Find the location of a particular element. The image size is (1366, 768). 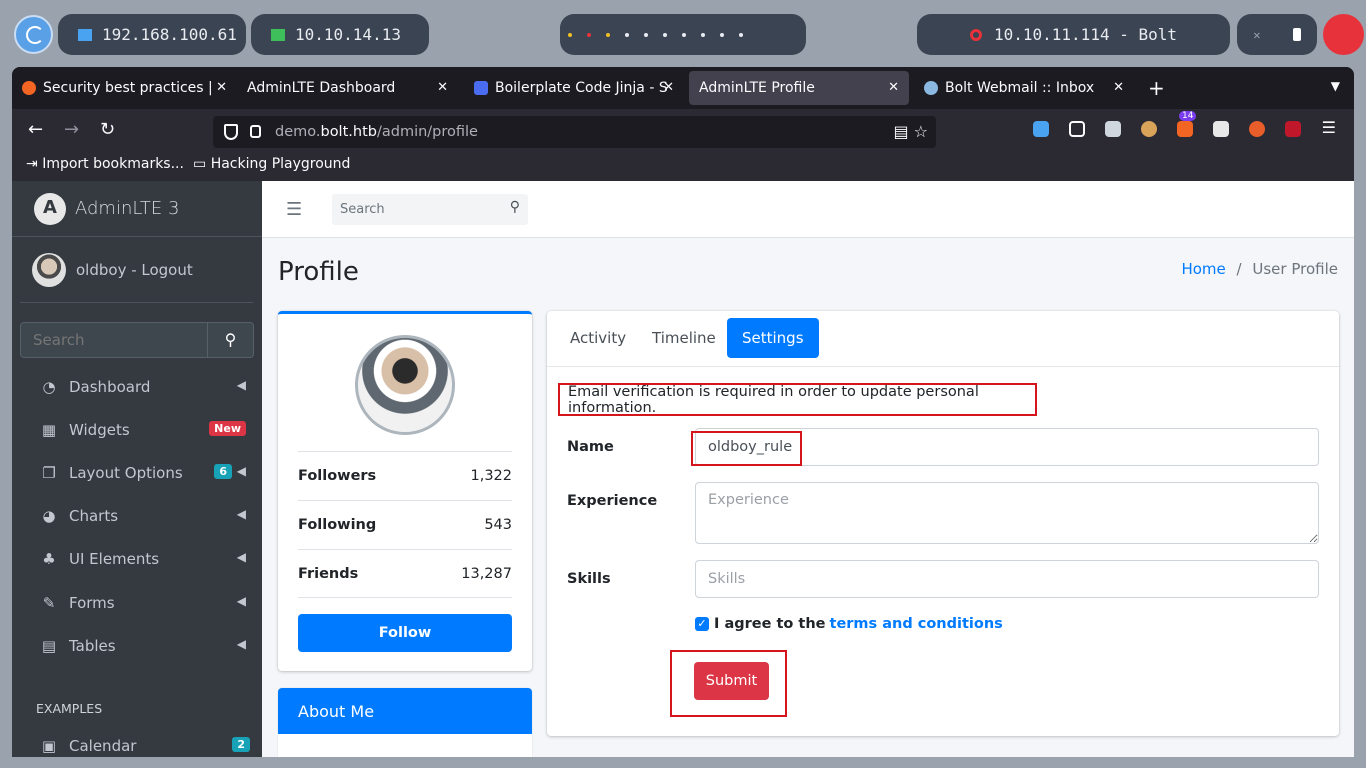

ext-badge: 14 is located at coordinates (1188, 116).